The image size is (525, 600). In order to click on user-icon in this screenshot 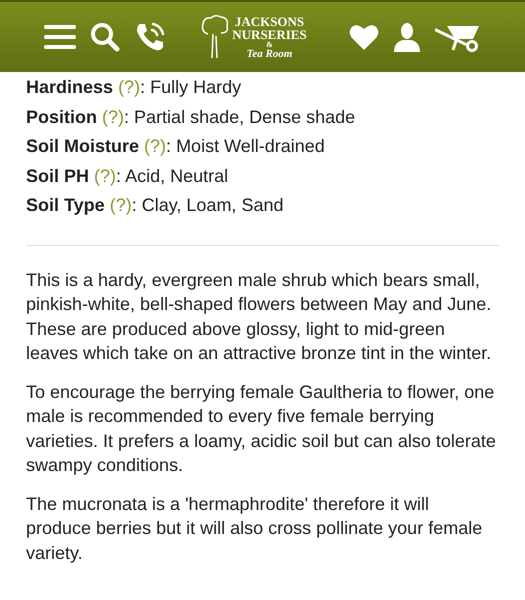, I will do `click(406, 37)`.